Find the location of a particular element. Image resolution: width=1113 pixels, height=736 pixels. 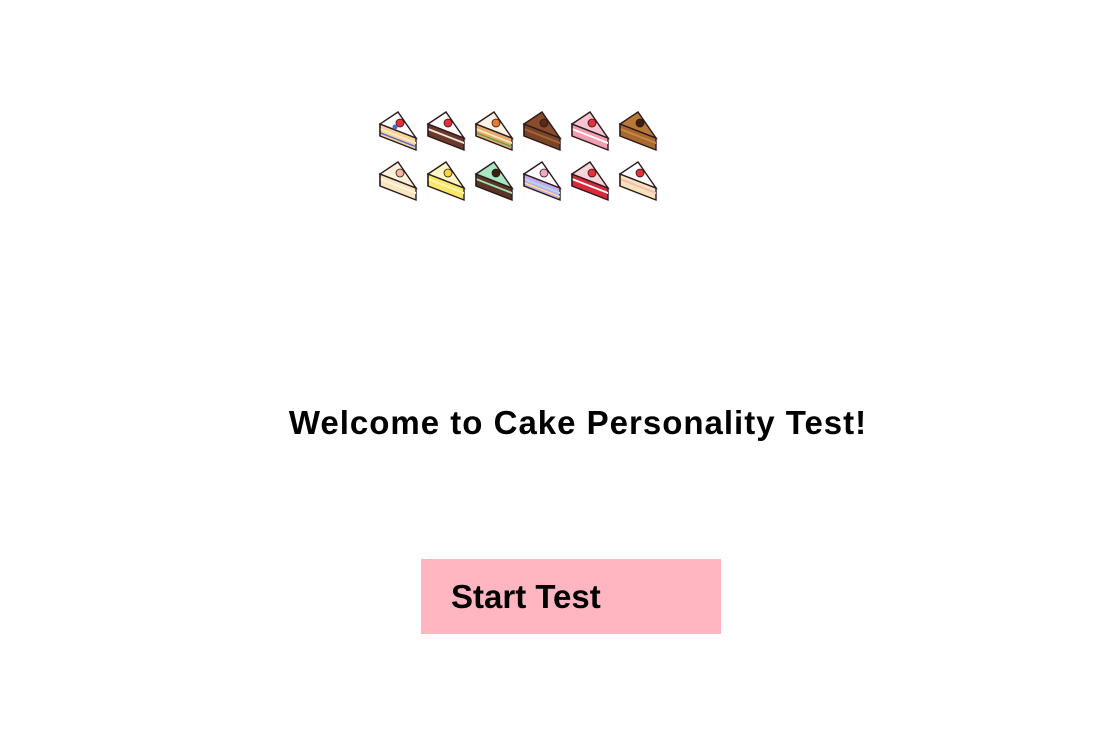

mocha-cake-icon is located at coordinates (638, 132).